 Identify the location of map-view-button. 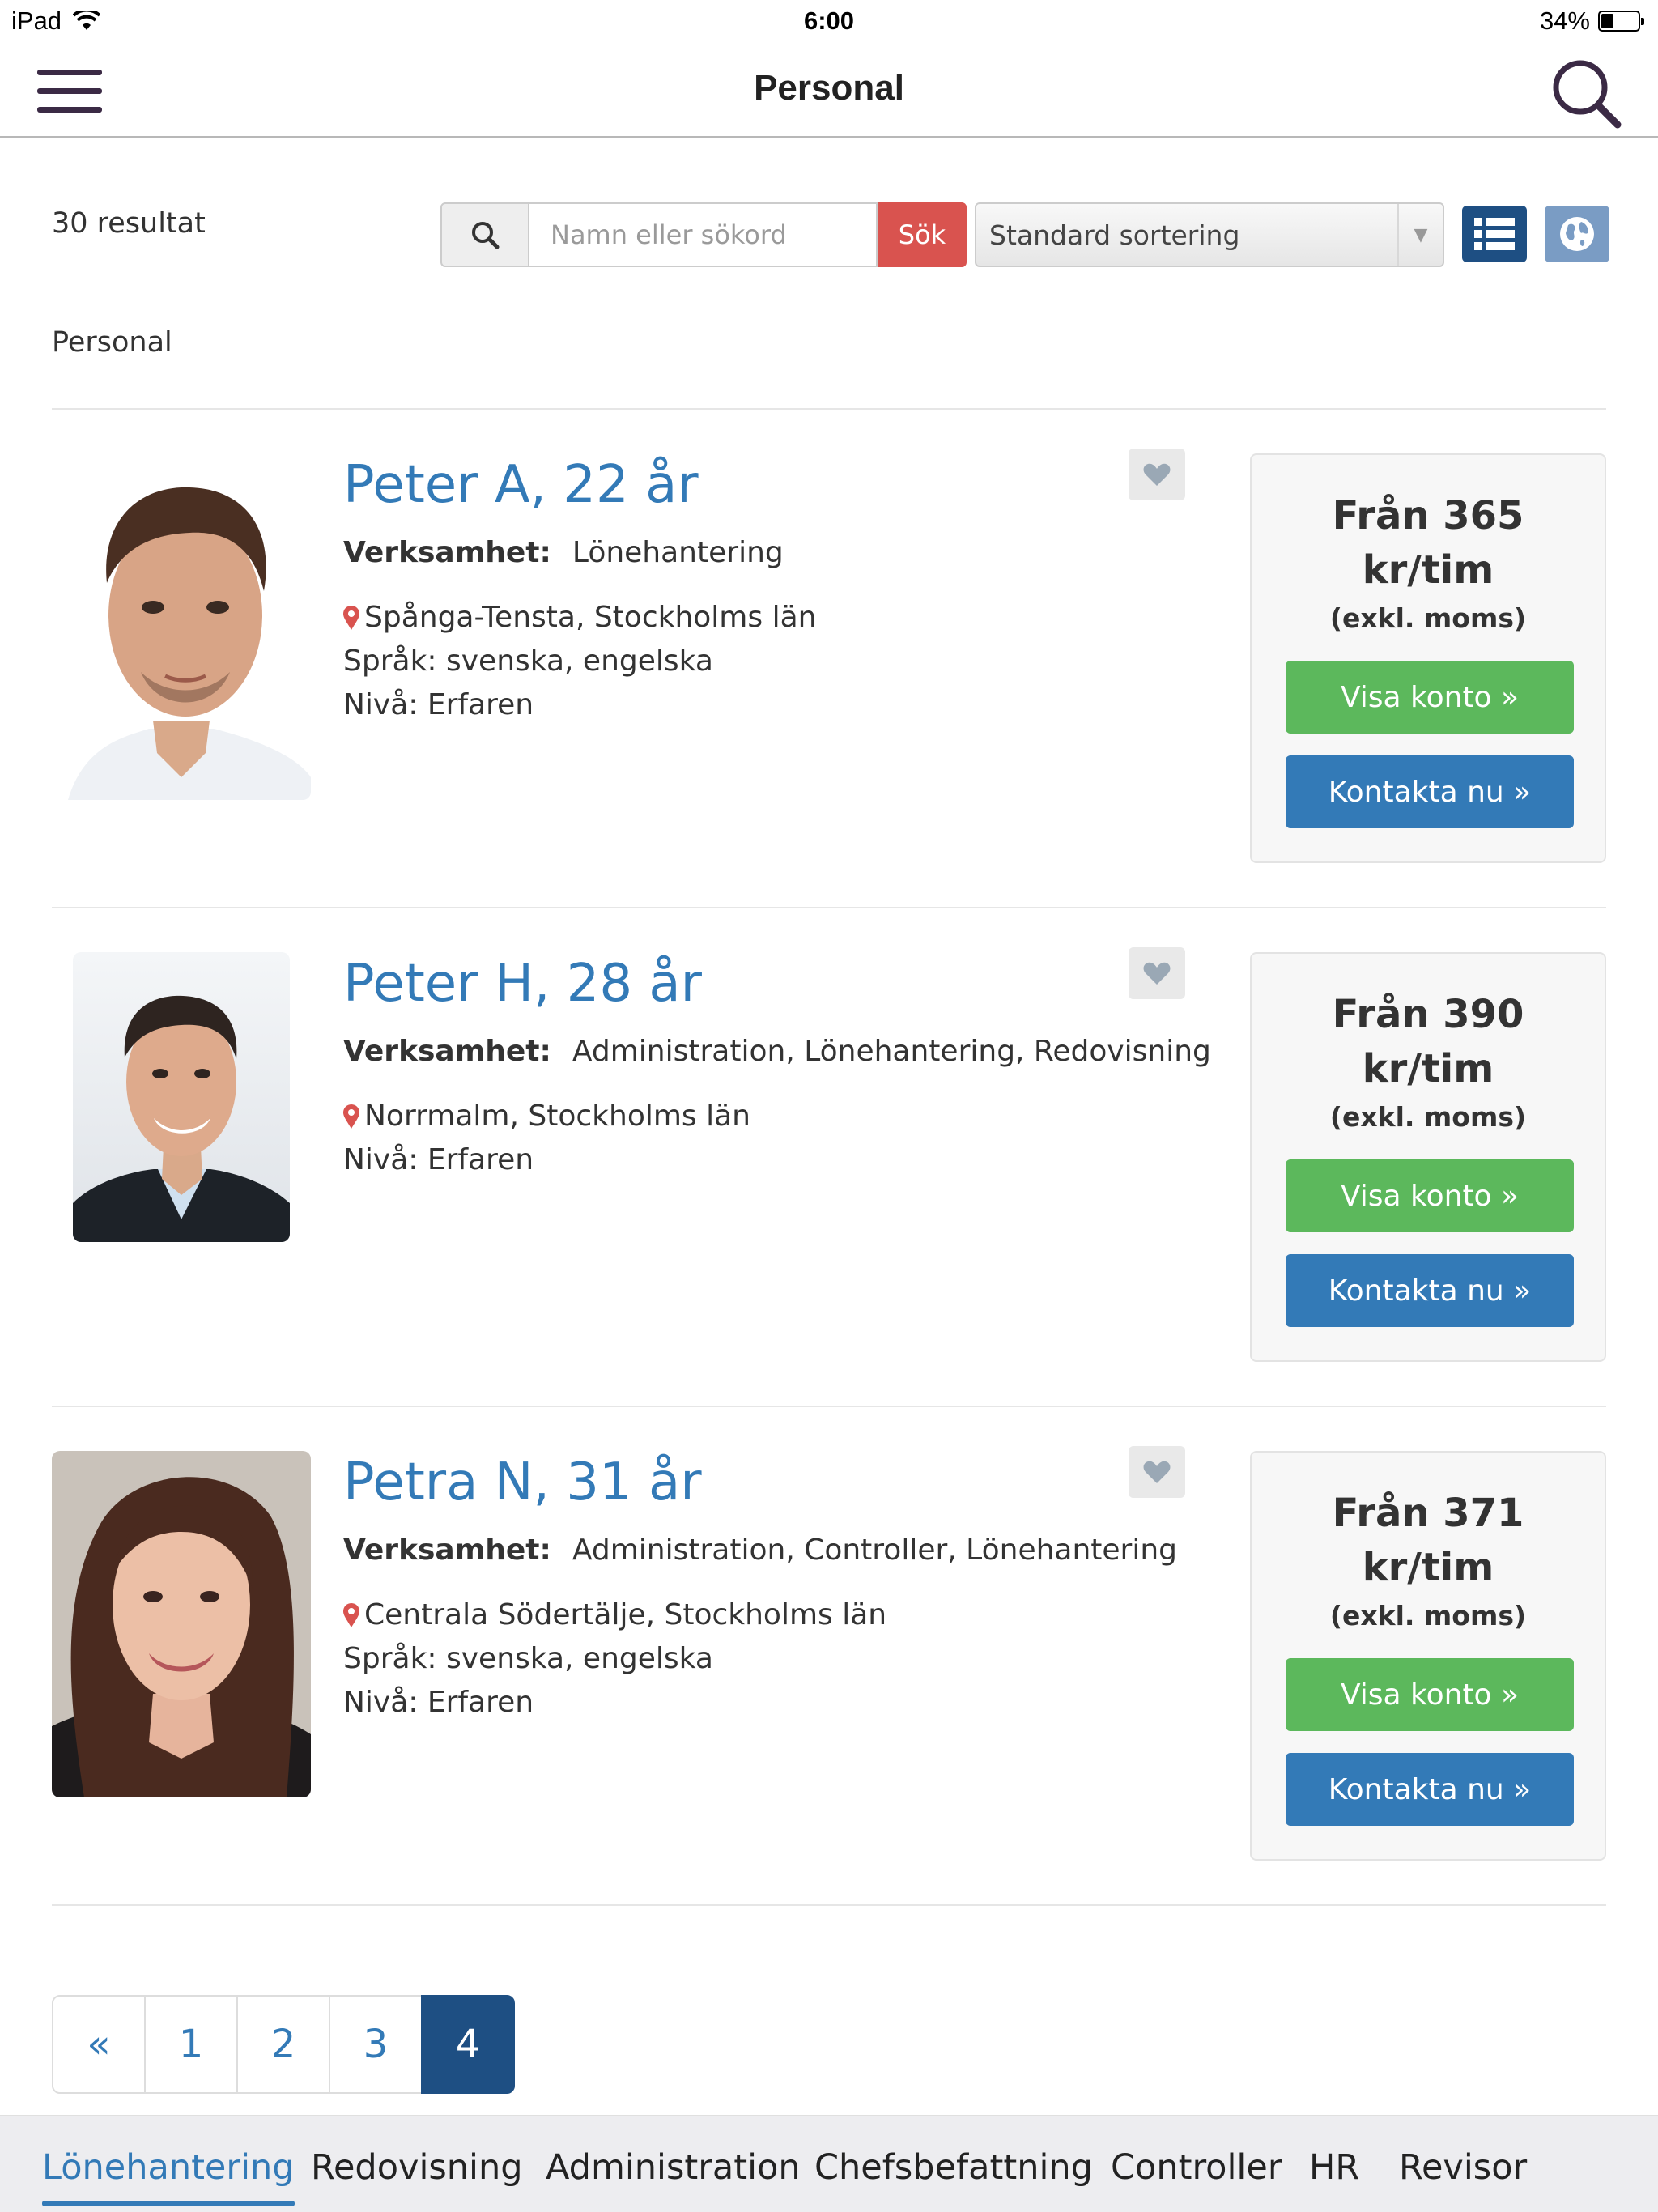
(1577, 234).